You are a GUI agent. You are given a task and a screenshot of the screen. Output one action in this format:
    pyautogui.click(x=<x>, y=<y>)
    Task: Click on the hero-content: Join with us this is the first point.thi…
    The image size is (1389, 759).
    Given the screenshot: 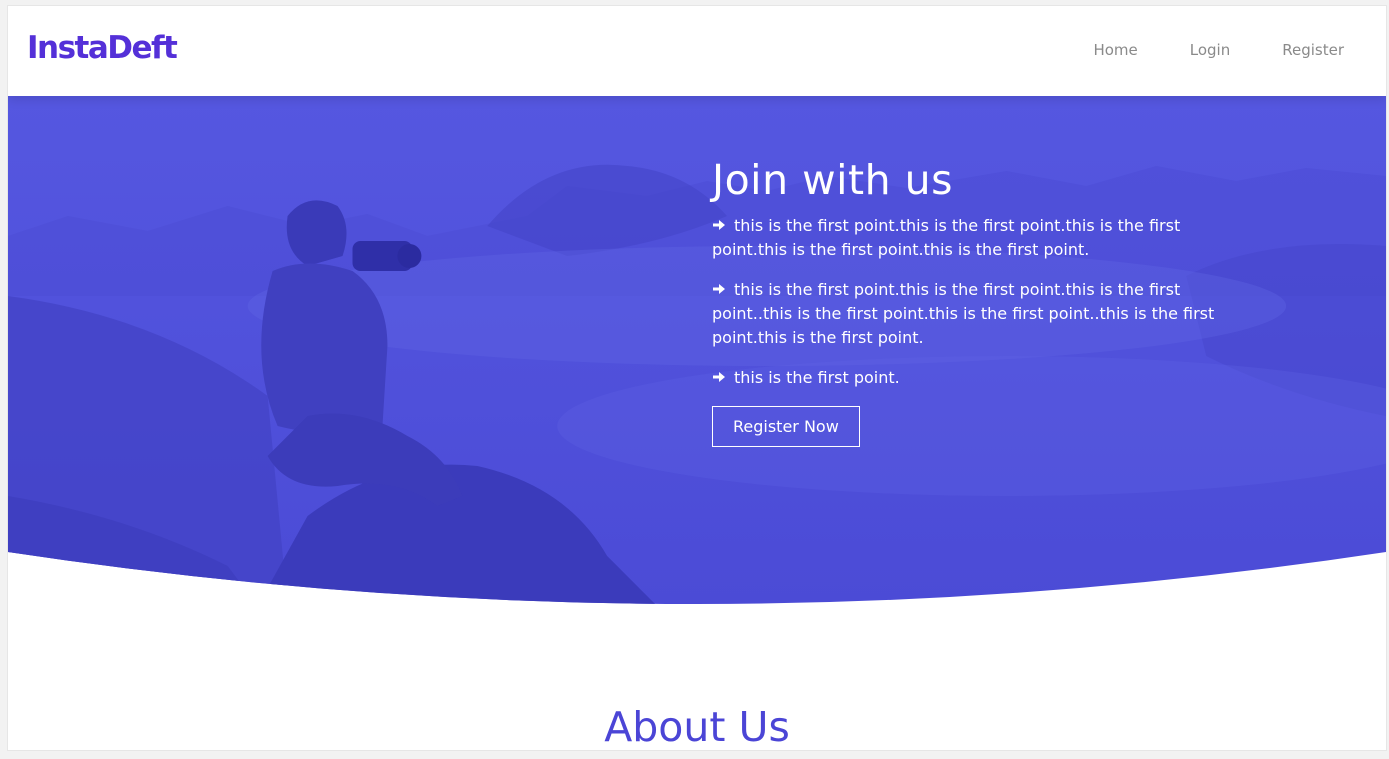 What is the action you would take?
    pyautogui.click(x=972, y=301)
    